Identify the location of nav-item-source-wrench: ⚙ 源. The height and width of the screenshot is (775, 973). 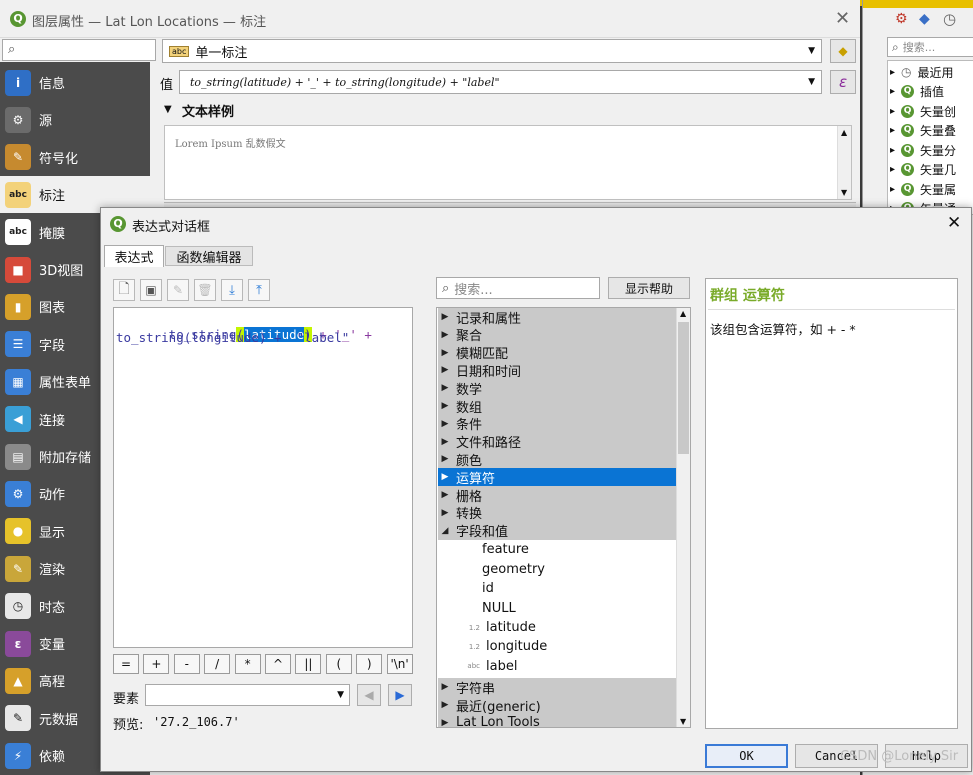
(75, 119).